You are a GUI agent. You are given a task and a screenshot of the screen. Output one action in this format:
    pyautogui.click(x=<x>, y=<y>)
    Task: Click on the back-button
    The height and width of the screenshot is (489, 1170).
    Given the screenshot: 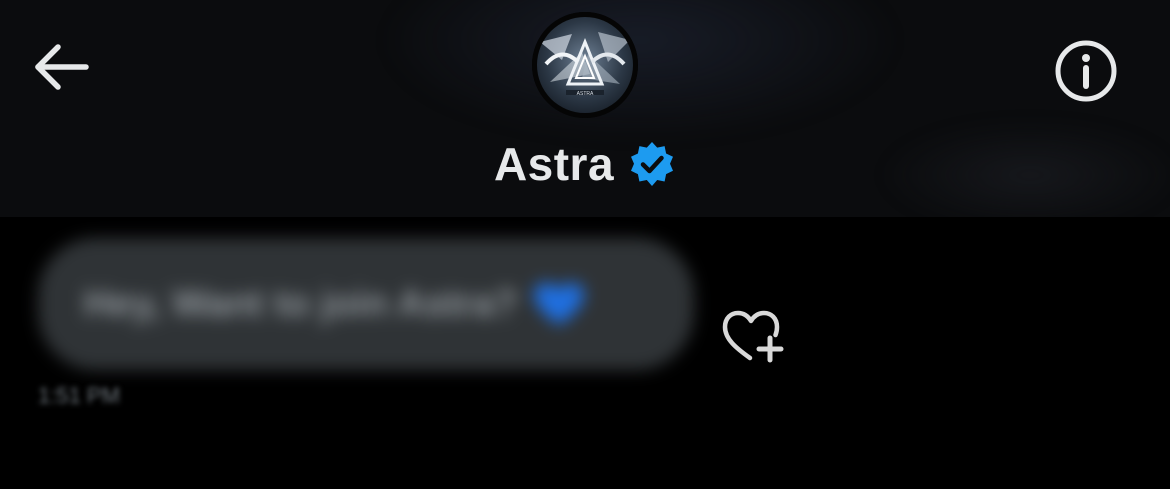 What is the action you would take?
    pyautogui.click(x=61, y=68)
    